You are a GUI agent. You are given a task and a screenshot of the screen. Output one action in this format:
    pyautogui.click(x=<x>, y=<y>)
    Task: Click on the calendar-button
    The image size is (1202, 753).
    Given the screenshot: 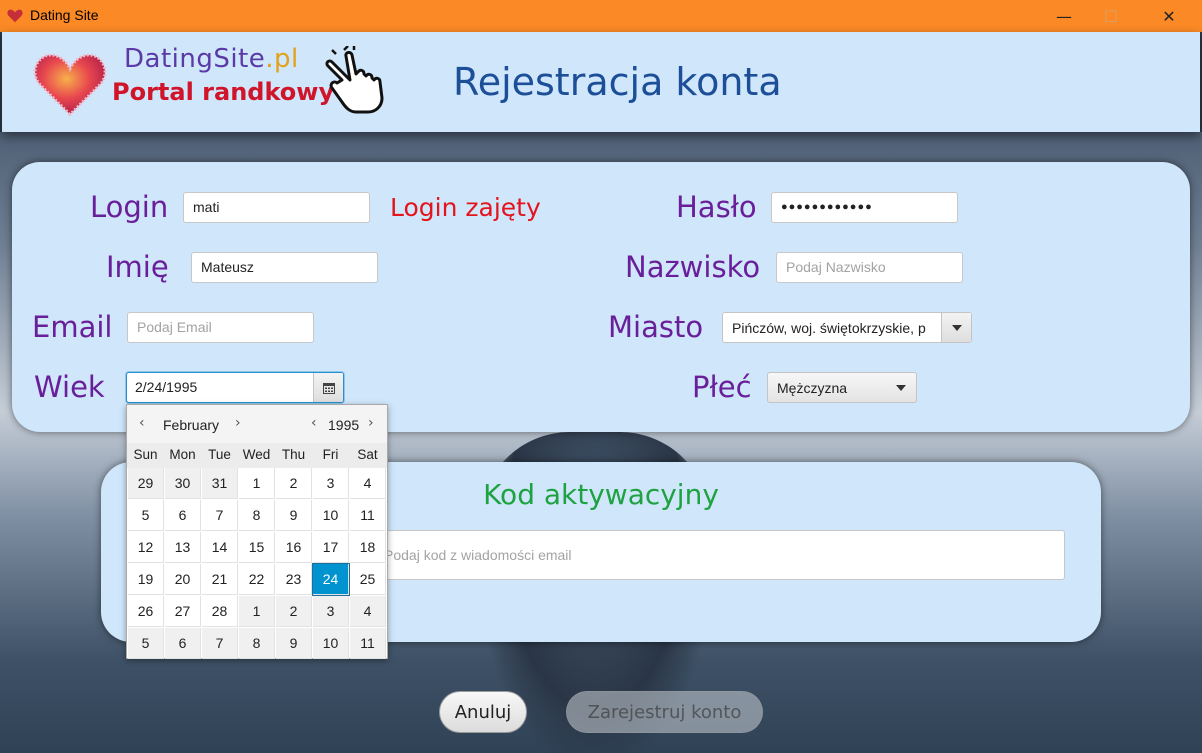 What is the action you would take?
    pyautogui.click(x=328, y=387)
    